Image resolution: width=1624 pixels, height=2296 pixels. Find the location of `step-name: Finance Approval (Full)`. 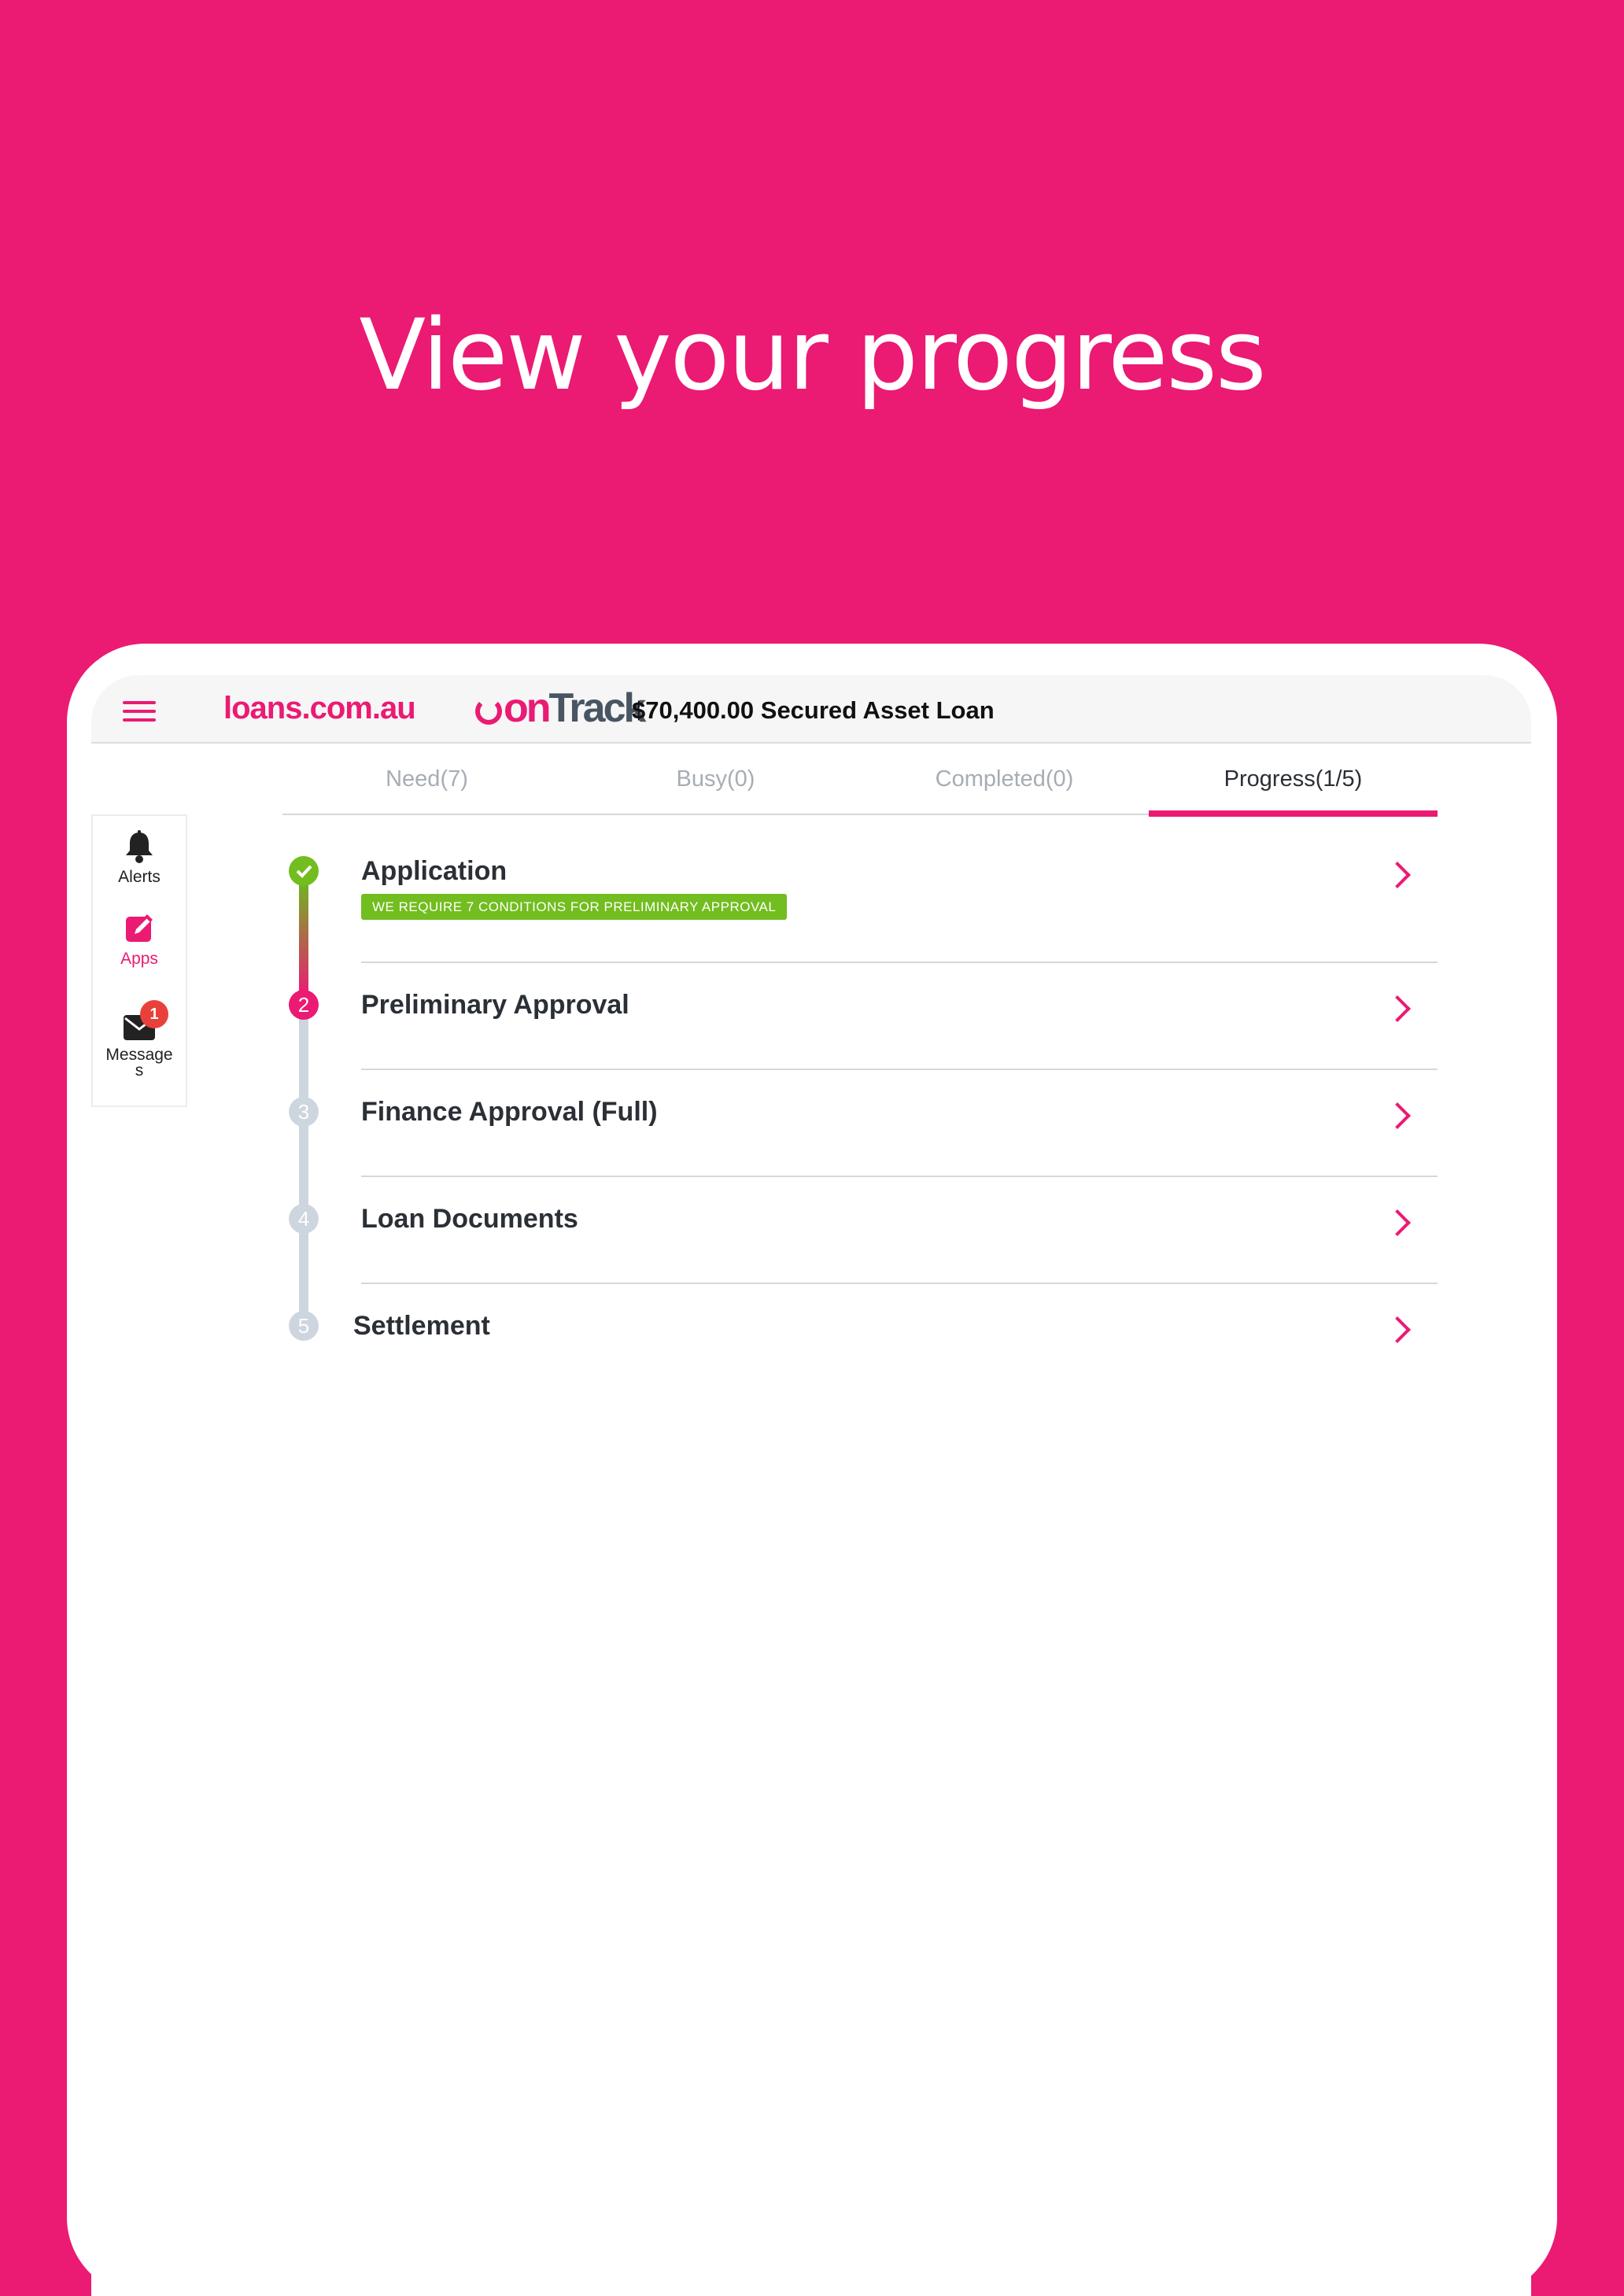

step-name: Finance Approval (Full) is located at coordinates (509, 1112).